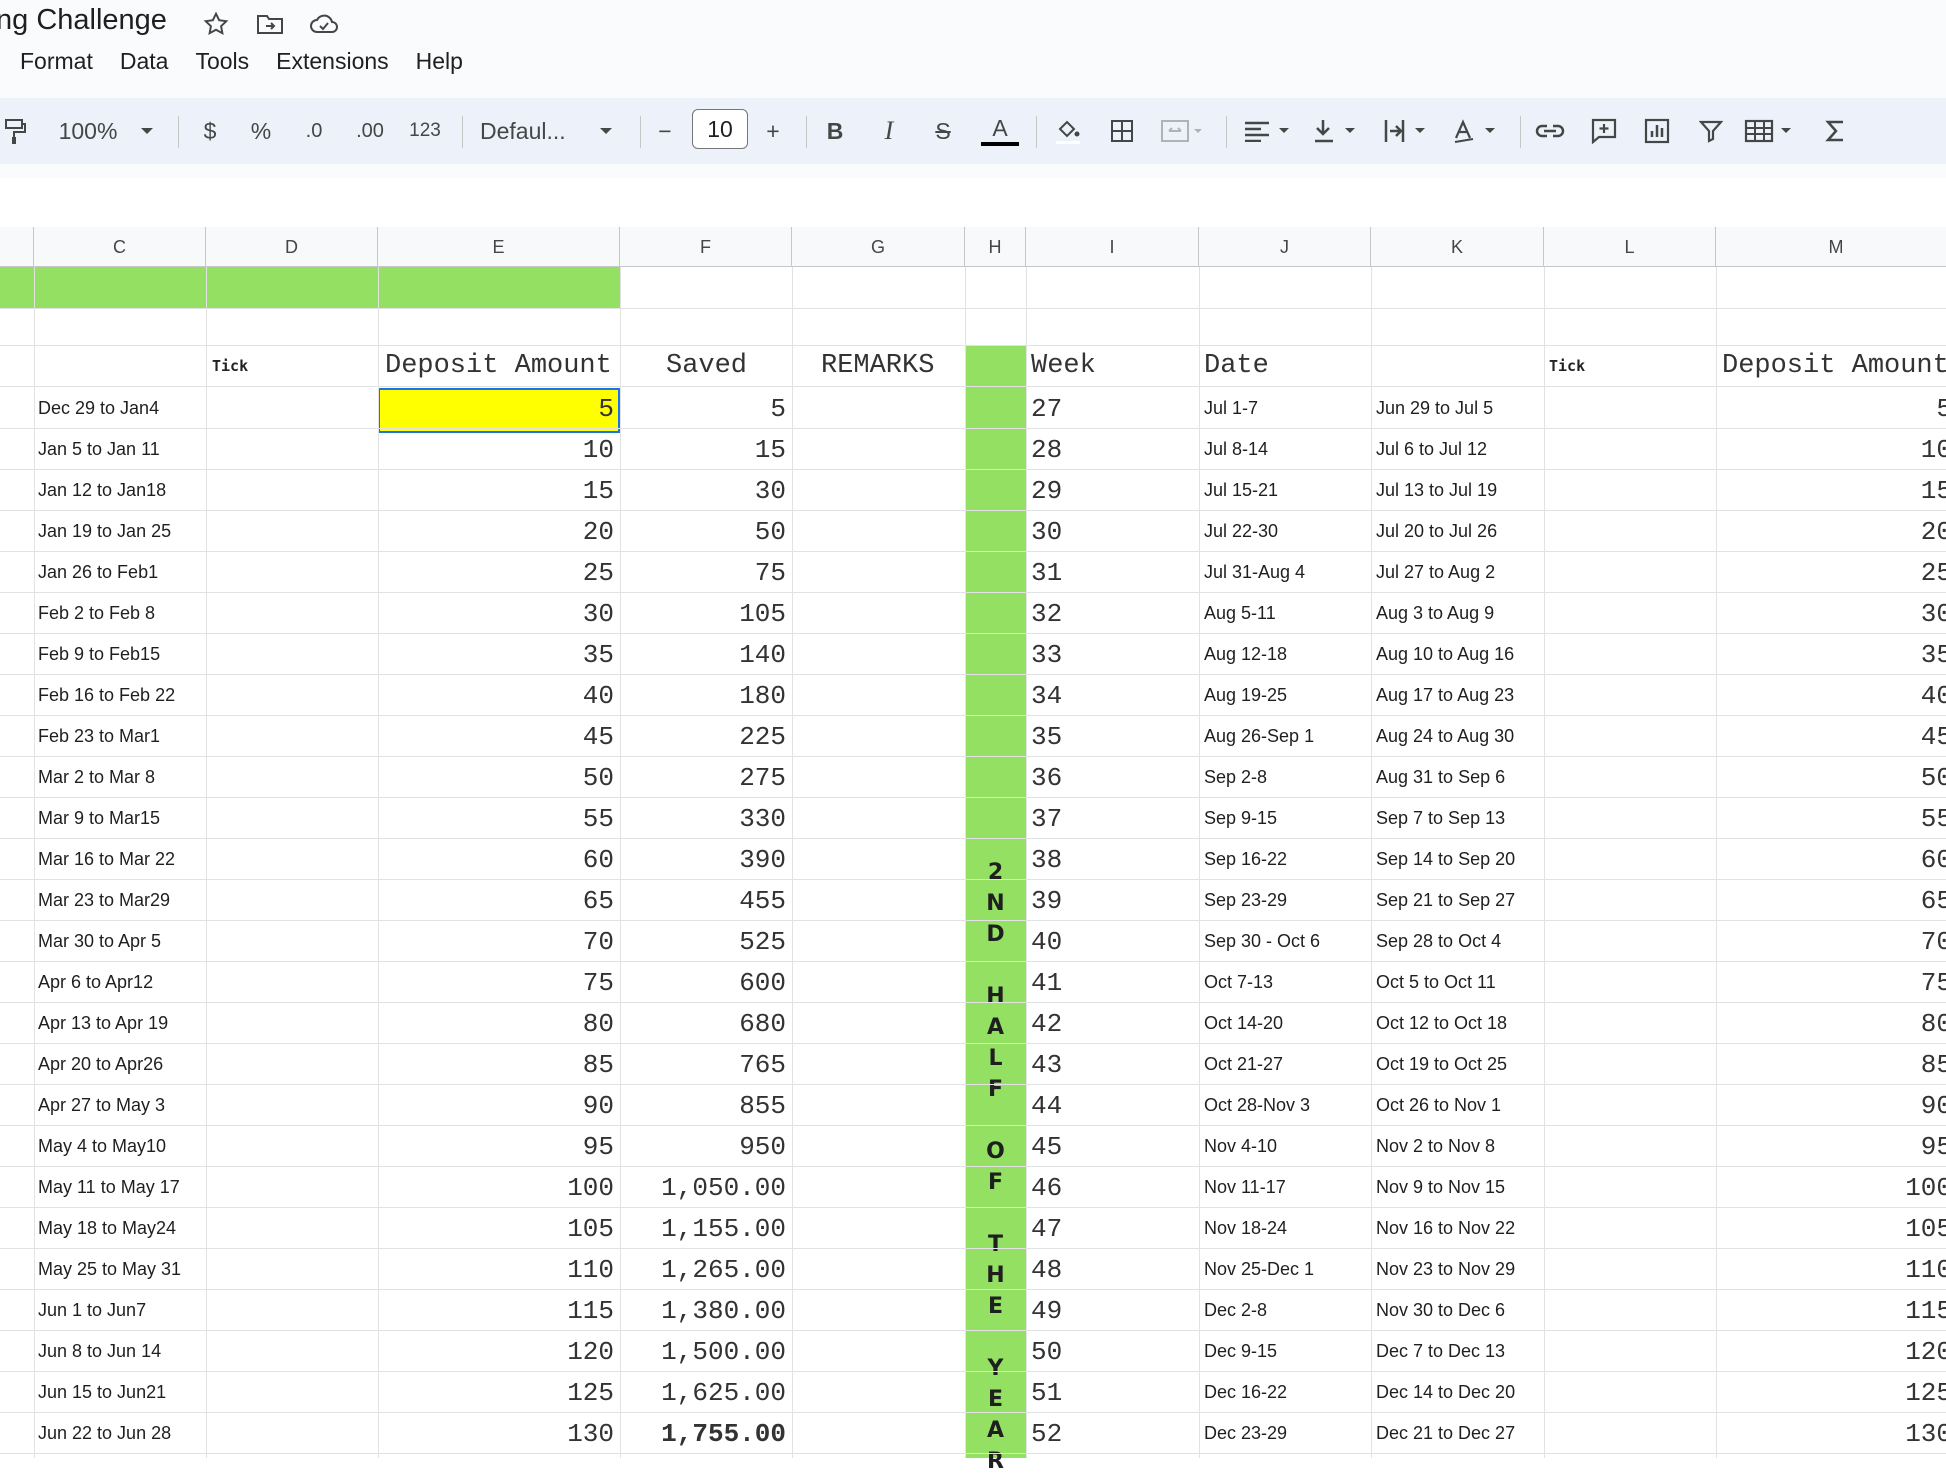  Describe the element at coordinates (703, 1392) in the screenshot. I see `saved-total-cell: 1,625.00` at that location.